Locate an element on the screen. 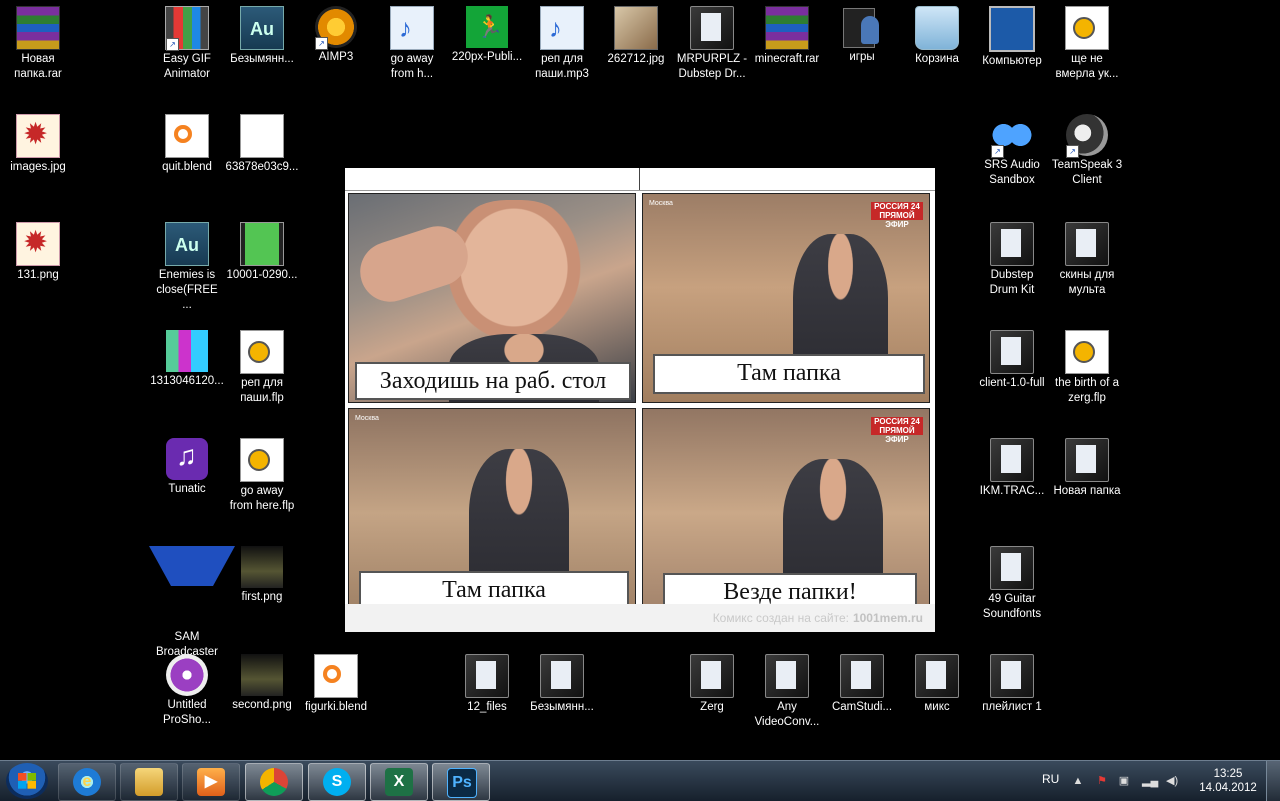 Image resolution: width=1280 pixels, height=801 pixels. desktop-icon-first-png: first.png is located at coordinates (262, 572).